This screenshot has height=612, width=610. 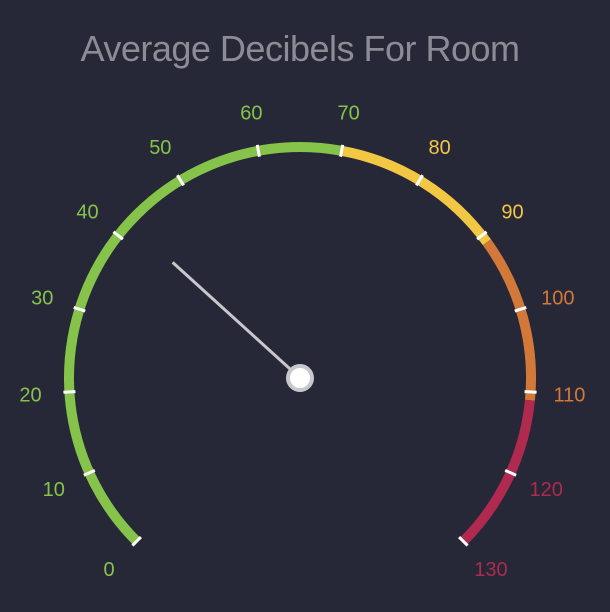 What do you see at coordinates (440, 148) in the screenshot?
I see `gauge-tick-label: 80` at bounding box center [440, 148].